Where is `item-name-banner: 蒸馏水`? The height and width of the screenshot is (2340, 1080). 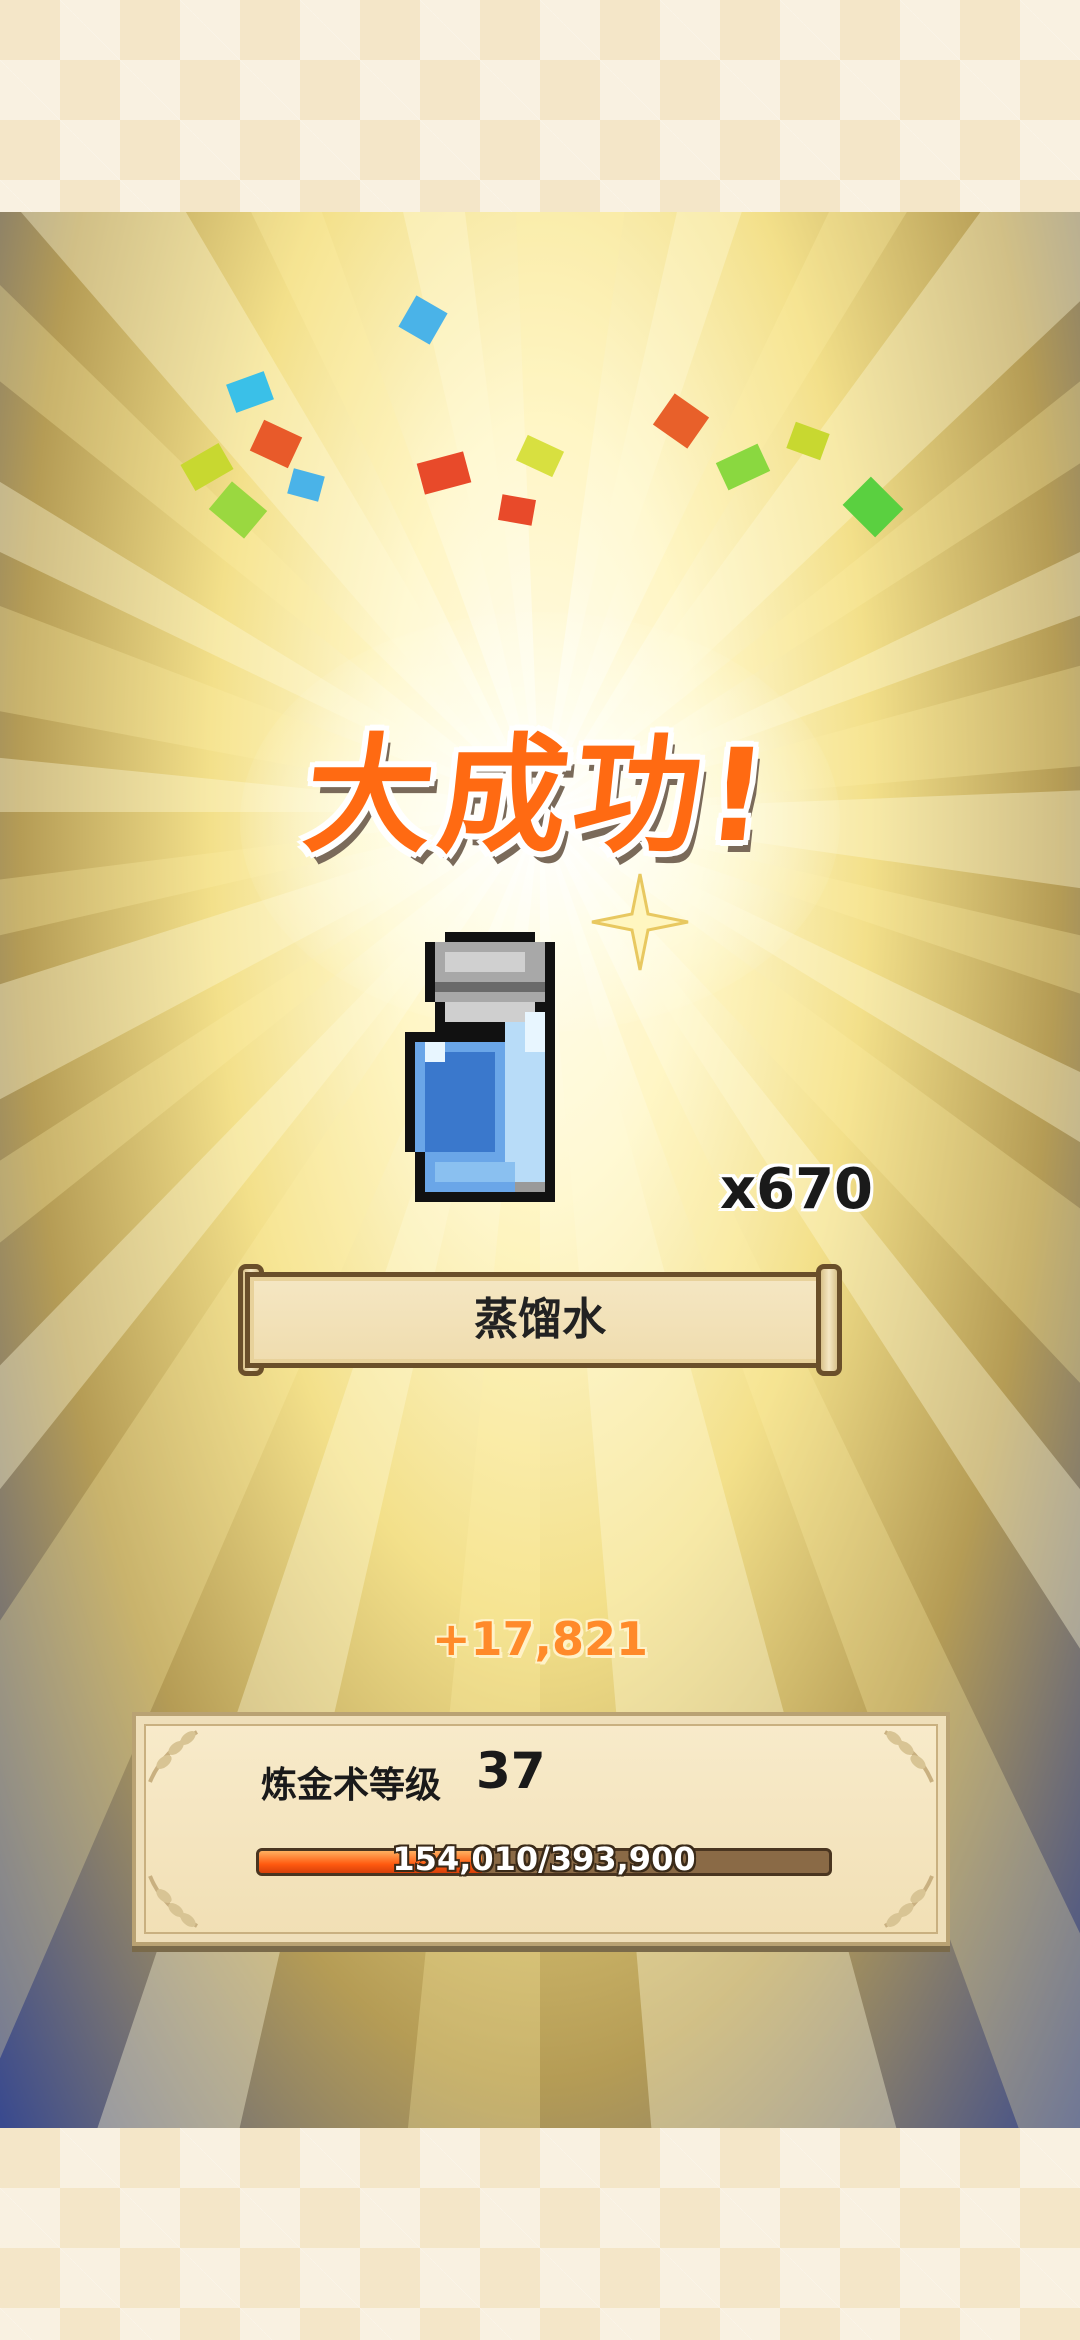
item-name-banner: 蒸馏水 is located at coordinates (540, 1320).